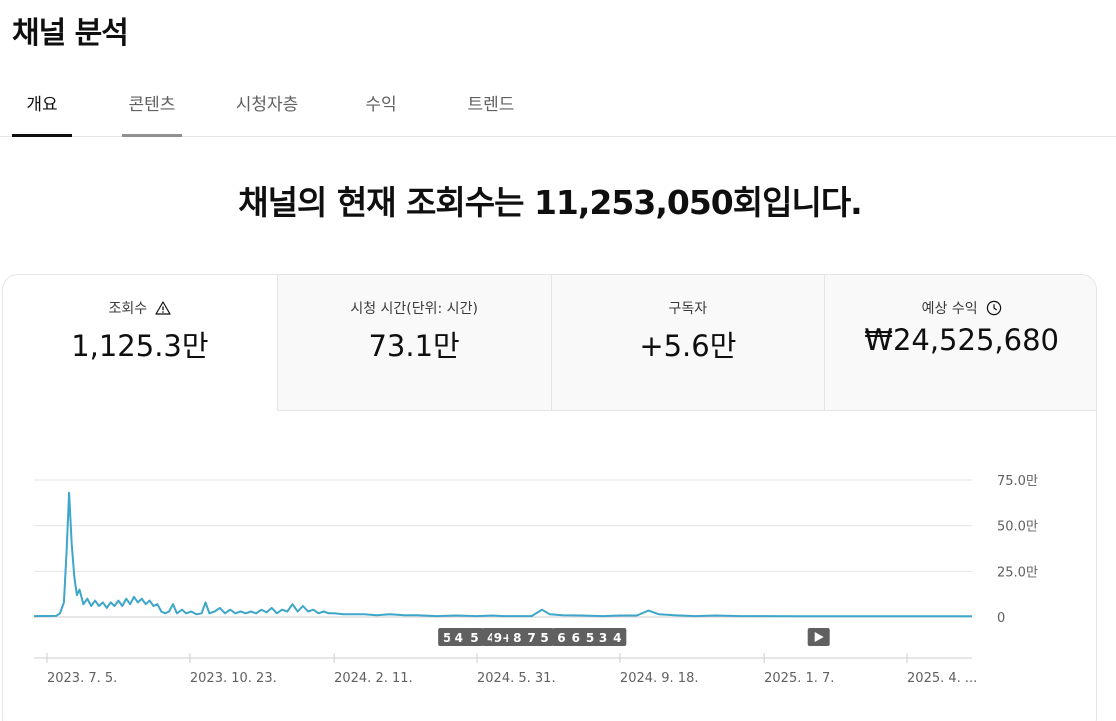  What do you see at coordinates (163, 308) in the screenshot?
I see `warning-icon` at bounding box center [163, 308].